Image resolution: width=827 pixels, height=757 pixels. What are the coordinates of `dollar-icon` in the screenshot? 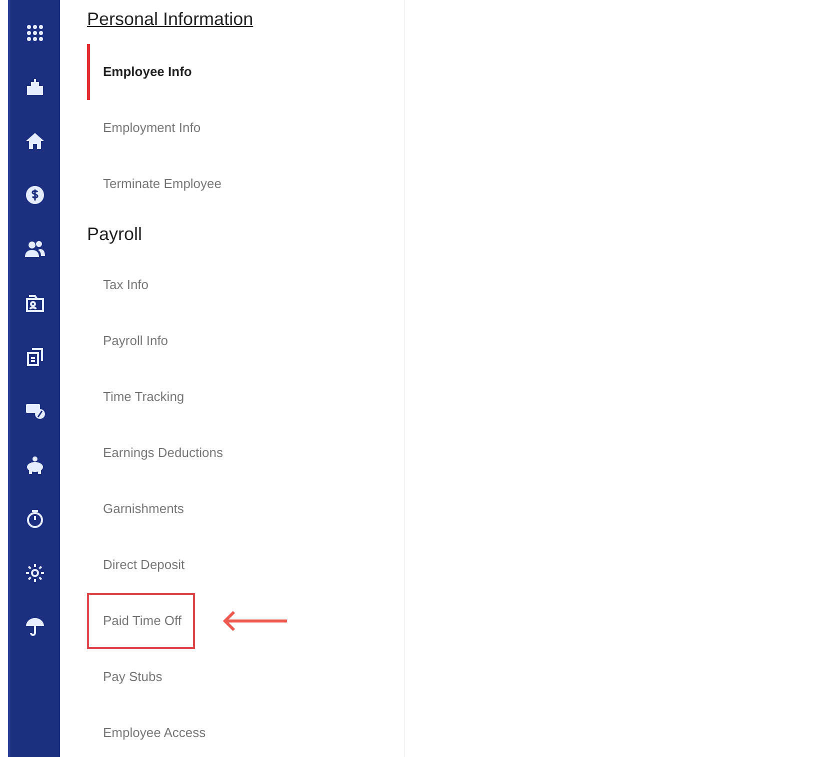 It's located at (35, 195).